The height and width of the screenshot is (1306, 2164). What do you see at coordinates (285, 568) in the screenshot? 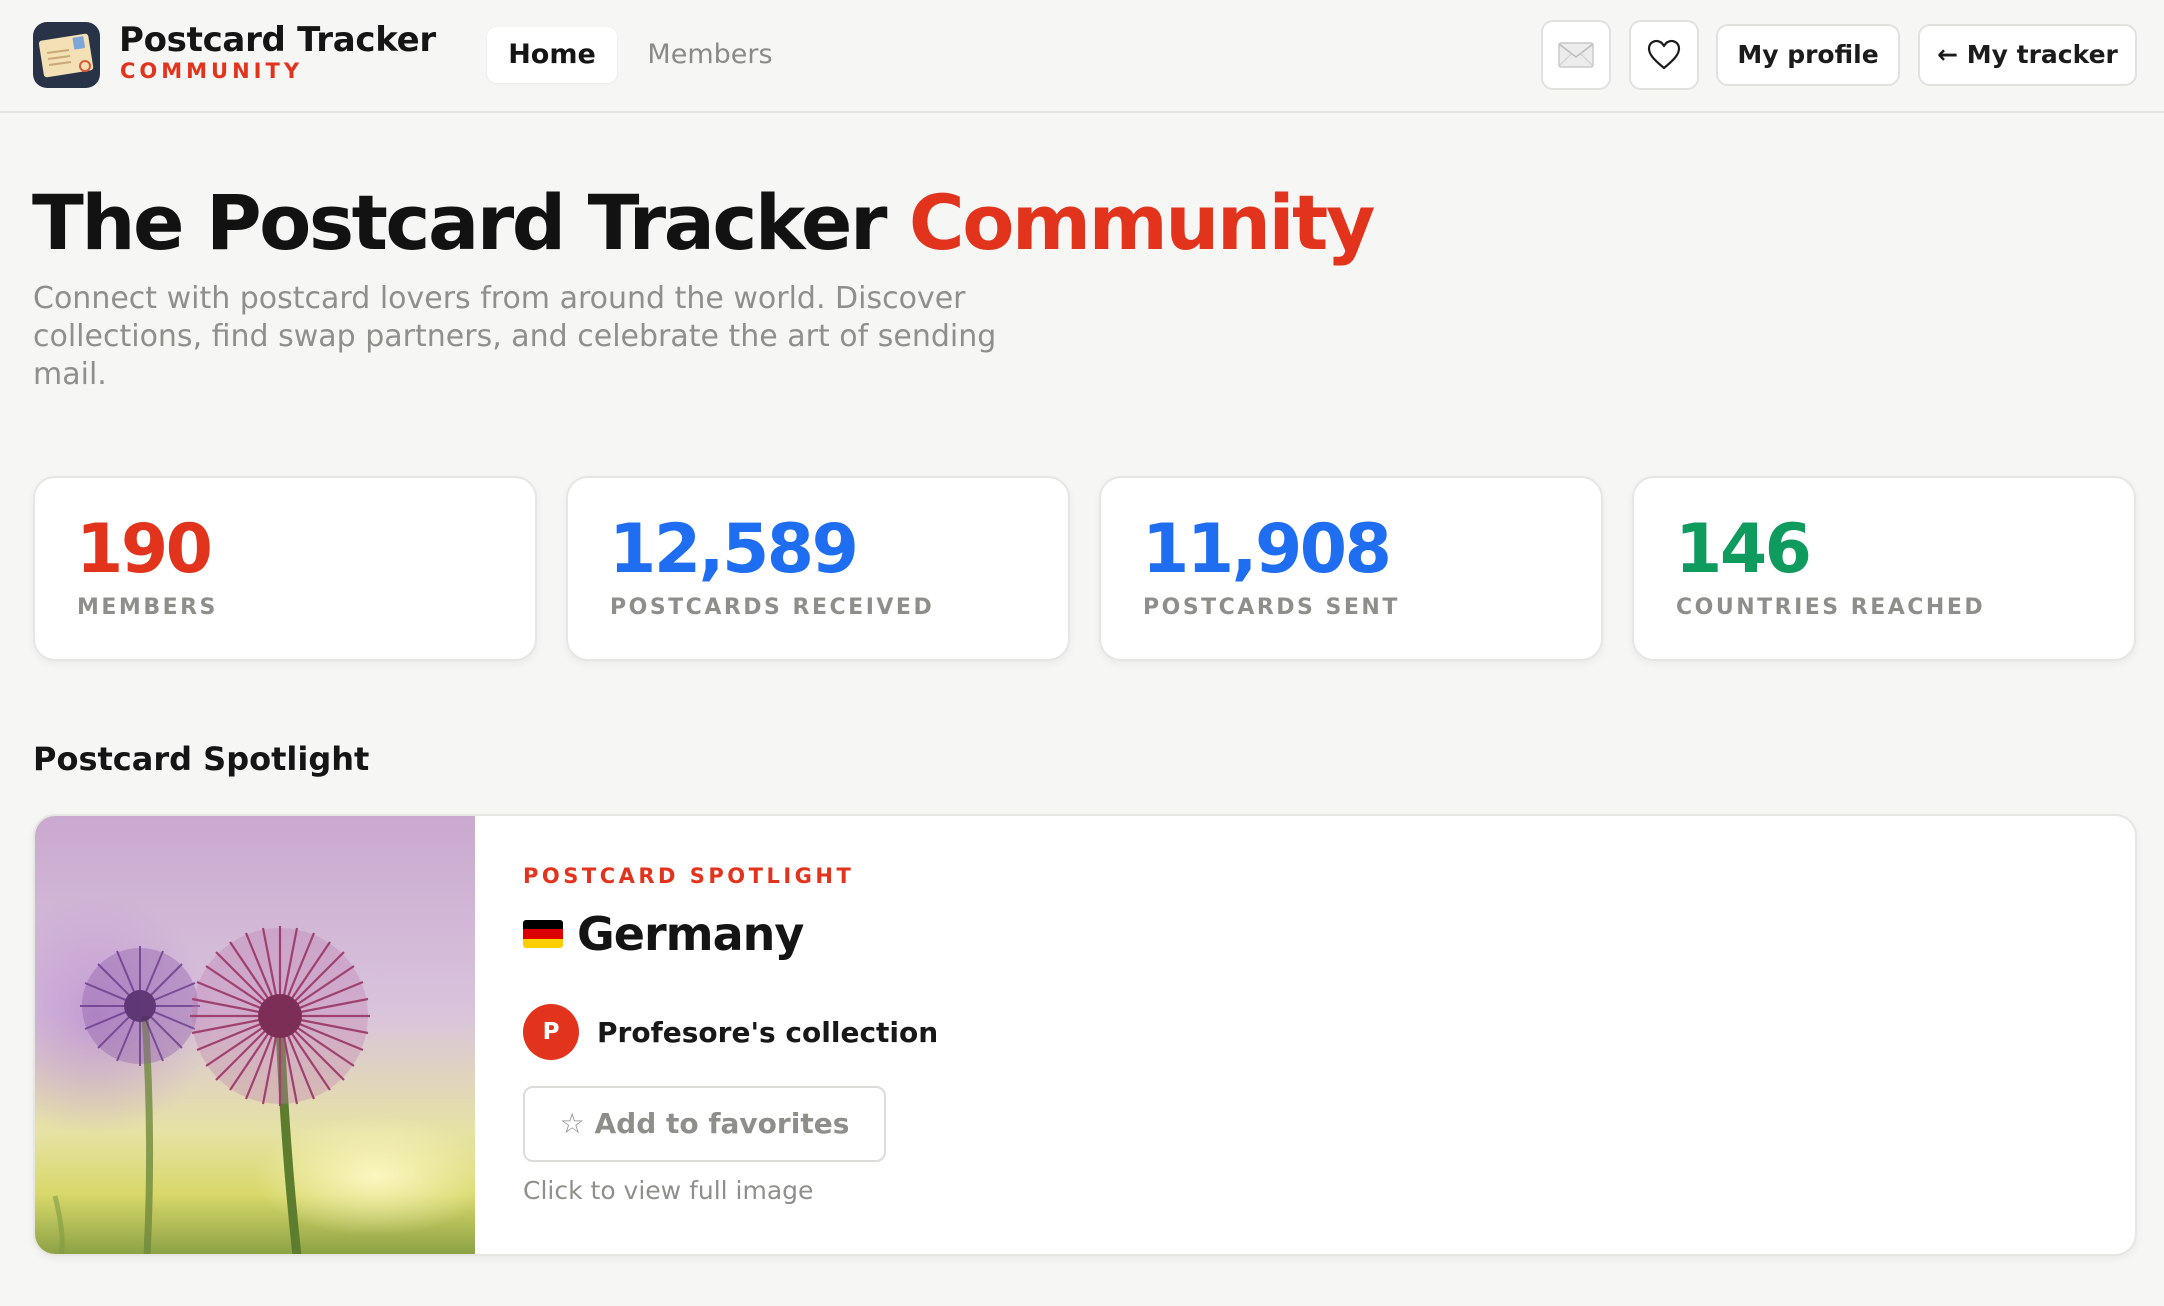
I see `stat-card-members: 190 MEMBERS` at bounding box center [285, 568].